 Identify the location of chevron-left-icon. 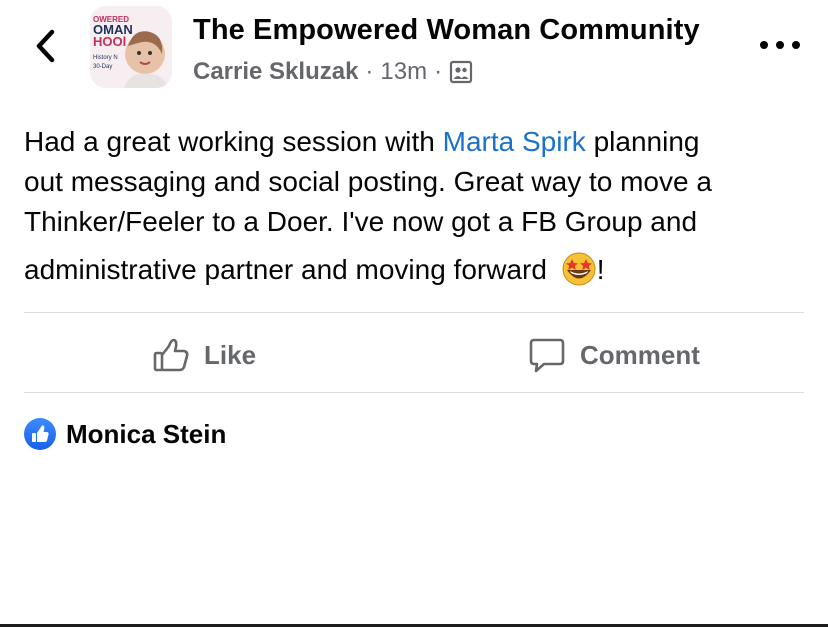
(45, 46).